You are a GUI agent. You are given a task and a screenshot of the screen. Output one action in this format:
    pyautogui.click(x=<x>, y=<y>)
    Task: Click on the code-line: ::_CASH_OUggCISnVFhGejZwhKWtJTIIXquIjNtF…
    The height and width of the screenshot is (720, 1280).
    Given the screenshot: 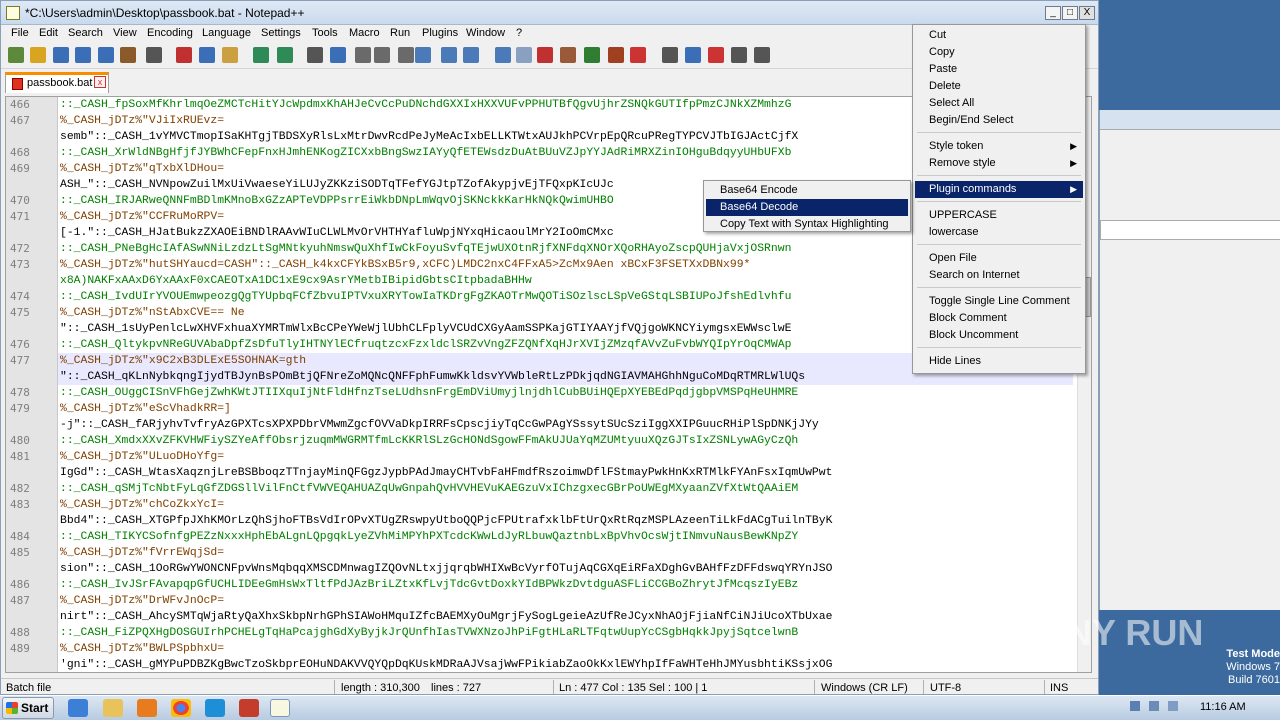 What is the action you would take?
    pyautogui.click(x=565, y=393)
    